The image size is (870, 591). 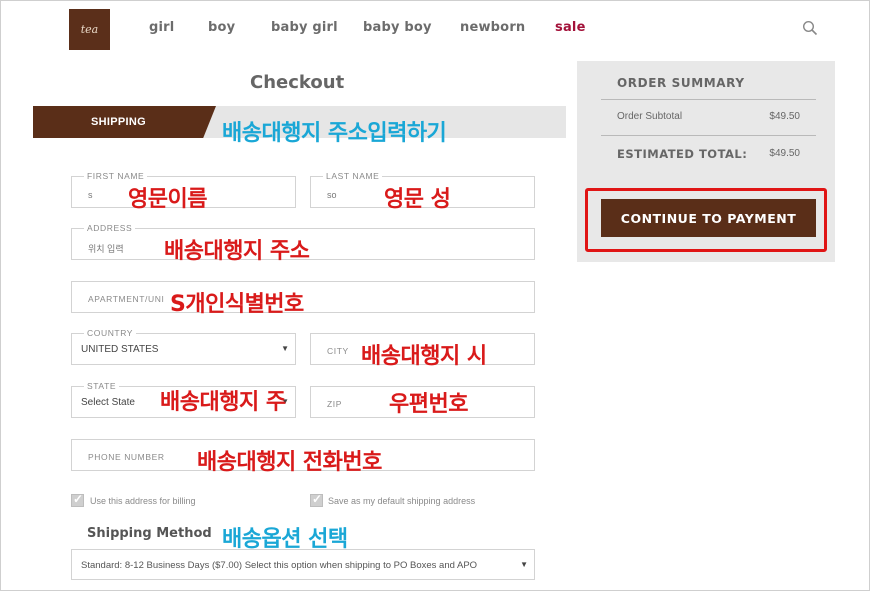 I want to click on apartment-placeholder: APARTMENT/UNI, so click(x=126, y=299).